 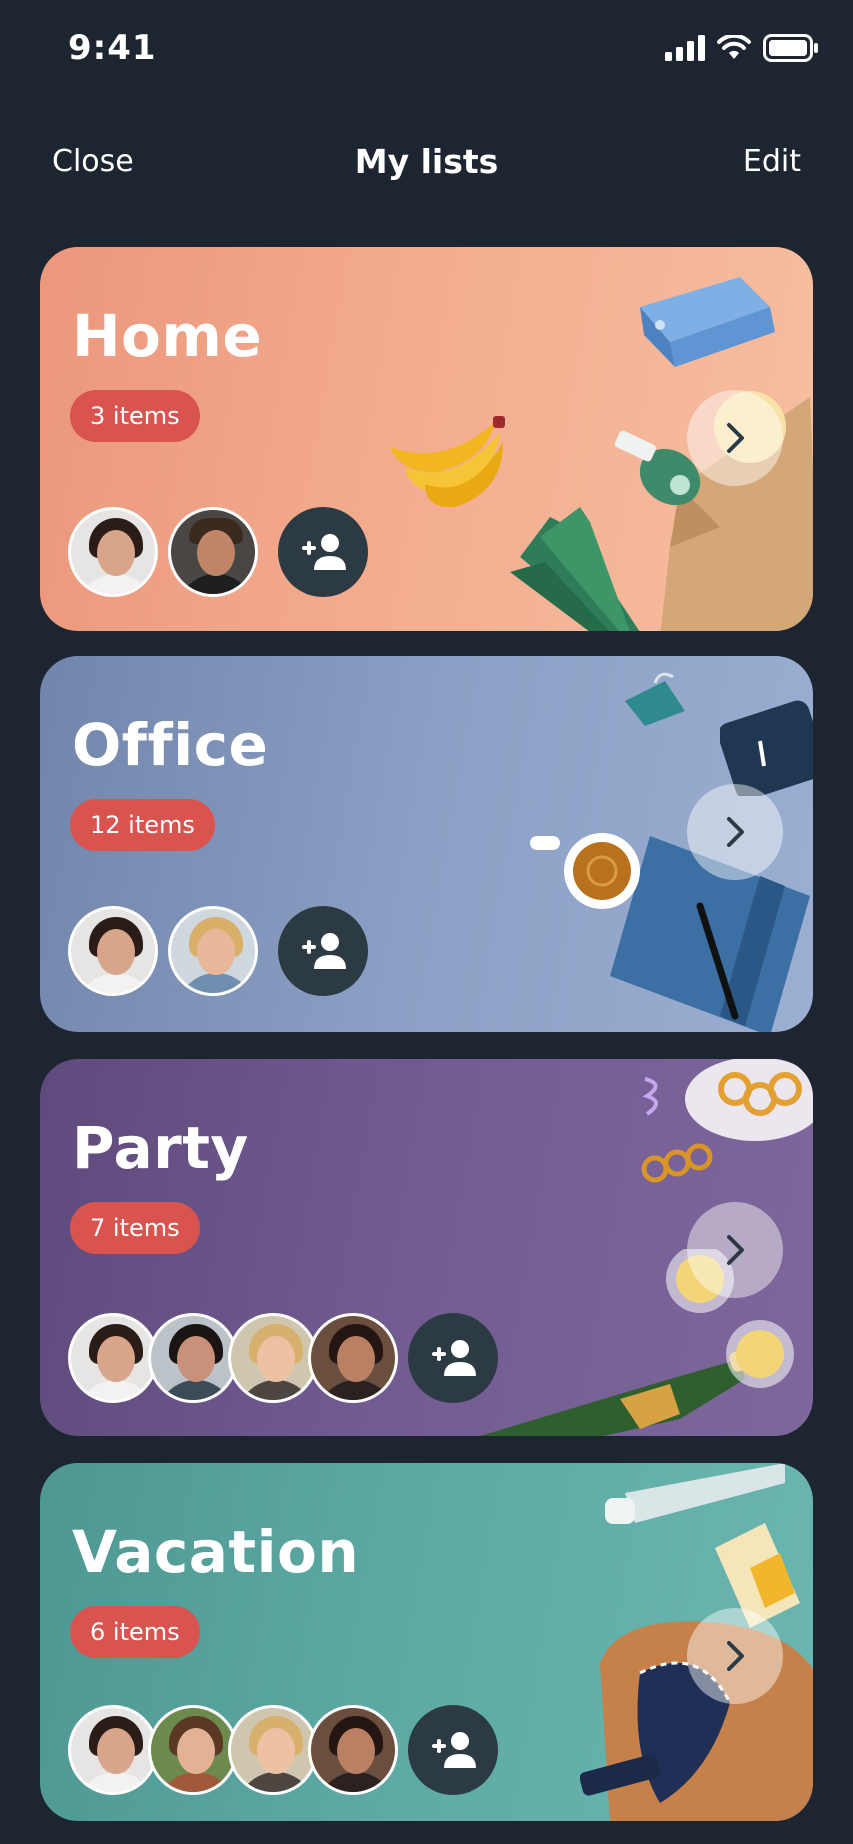 What do you see at coordinates (575, 569) in the screenshot?
I see `leek-illustration` at bounding box center [575, 569].